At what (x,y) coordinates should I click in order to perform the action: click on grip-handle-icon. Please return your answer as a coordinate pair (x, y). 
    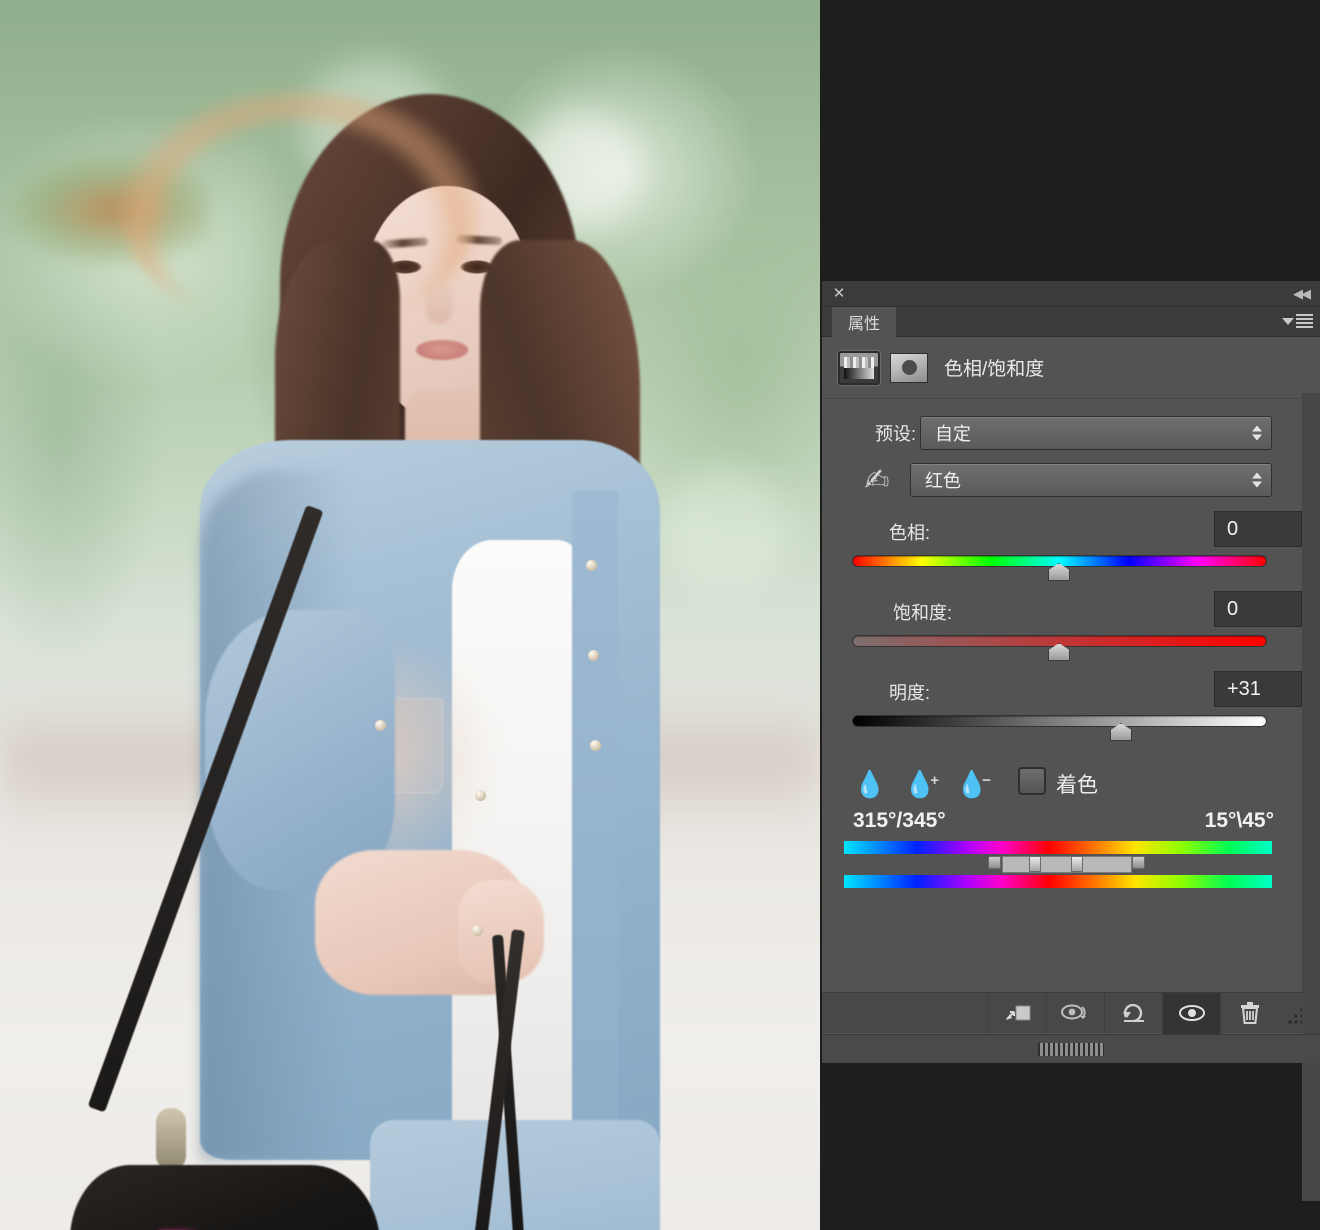
    Looking at the image, I should click on (1071, 1049).